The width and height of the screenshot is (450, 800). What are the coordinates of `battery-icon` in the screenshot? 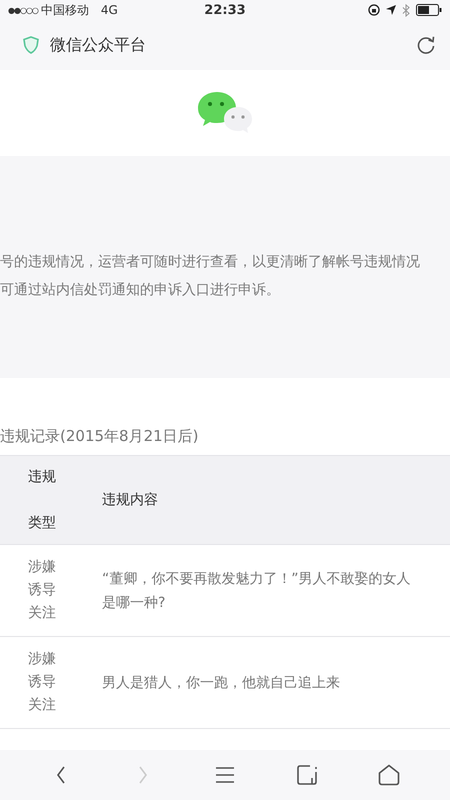 It's located at (429, 10).